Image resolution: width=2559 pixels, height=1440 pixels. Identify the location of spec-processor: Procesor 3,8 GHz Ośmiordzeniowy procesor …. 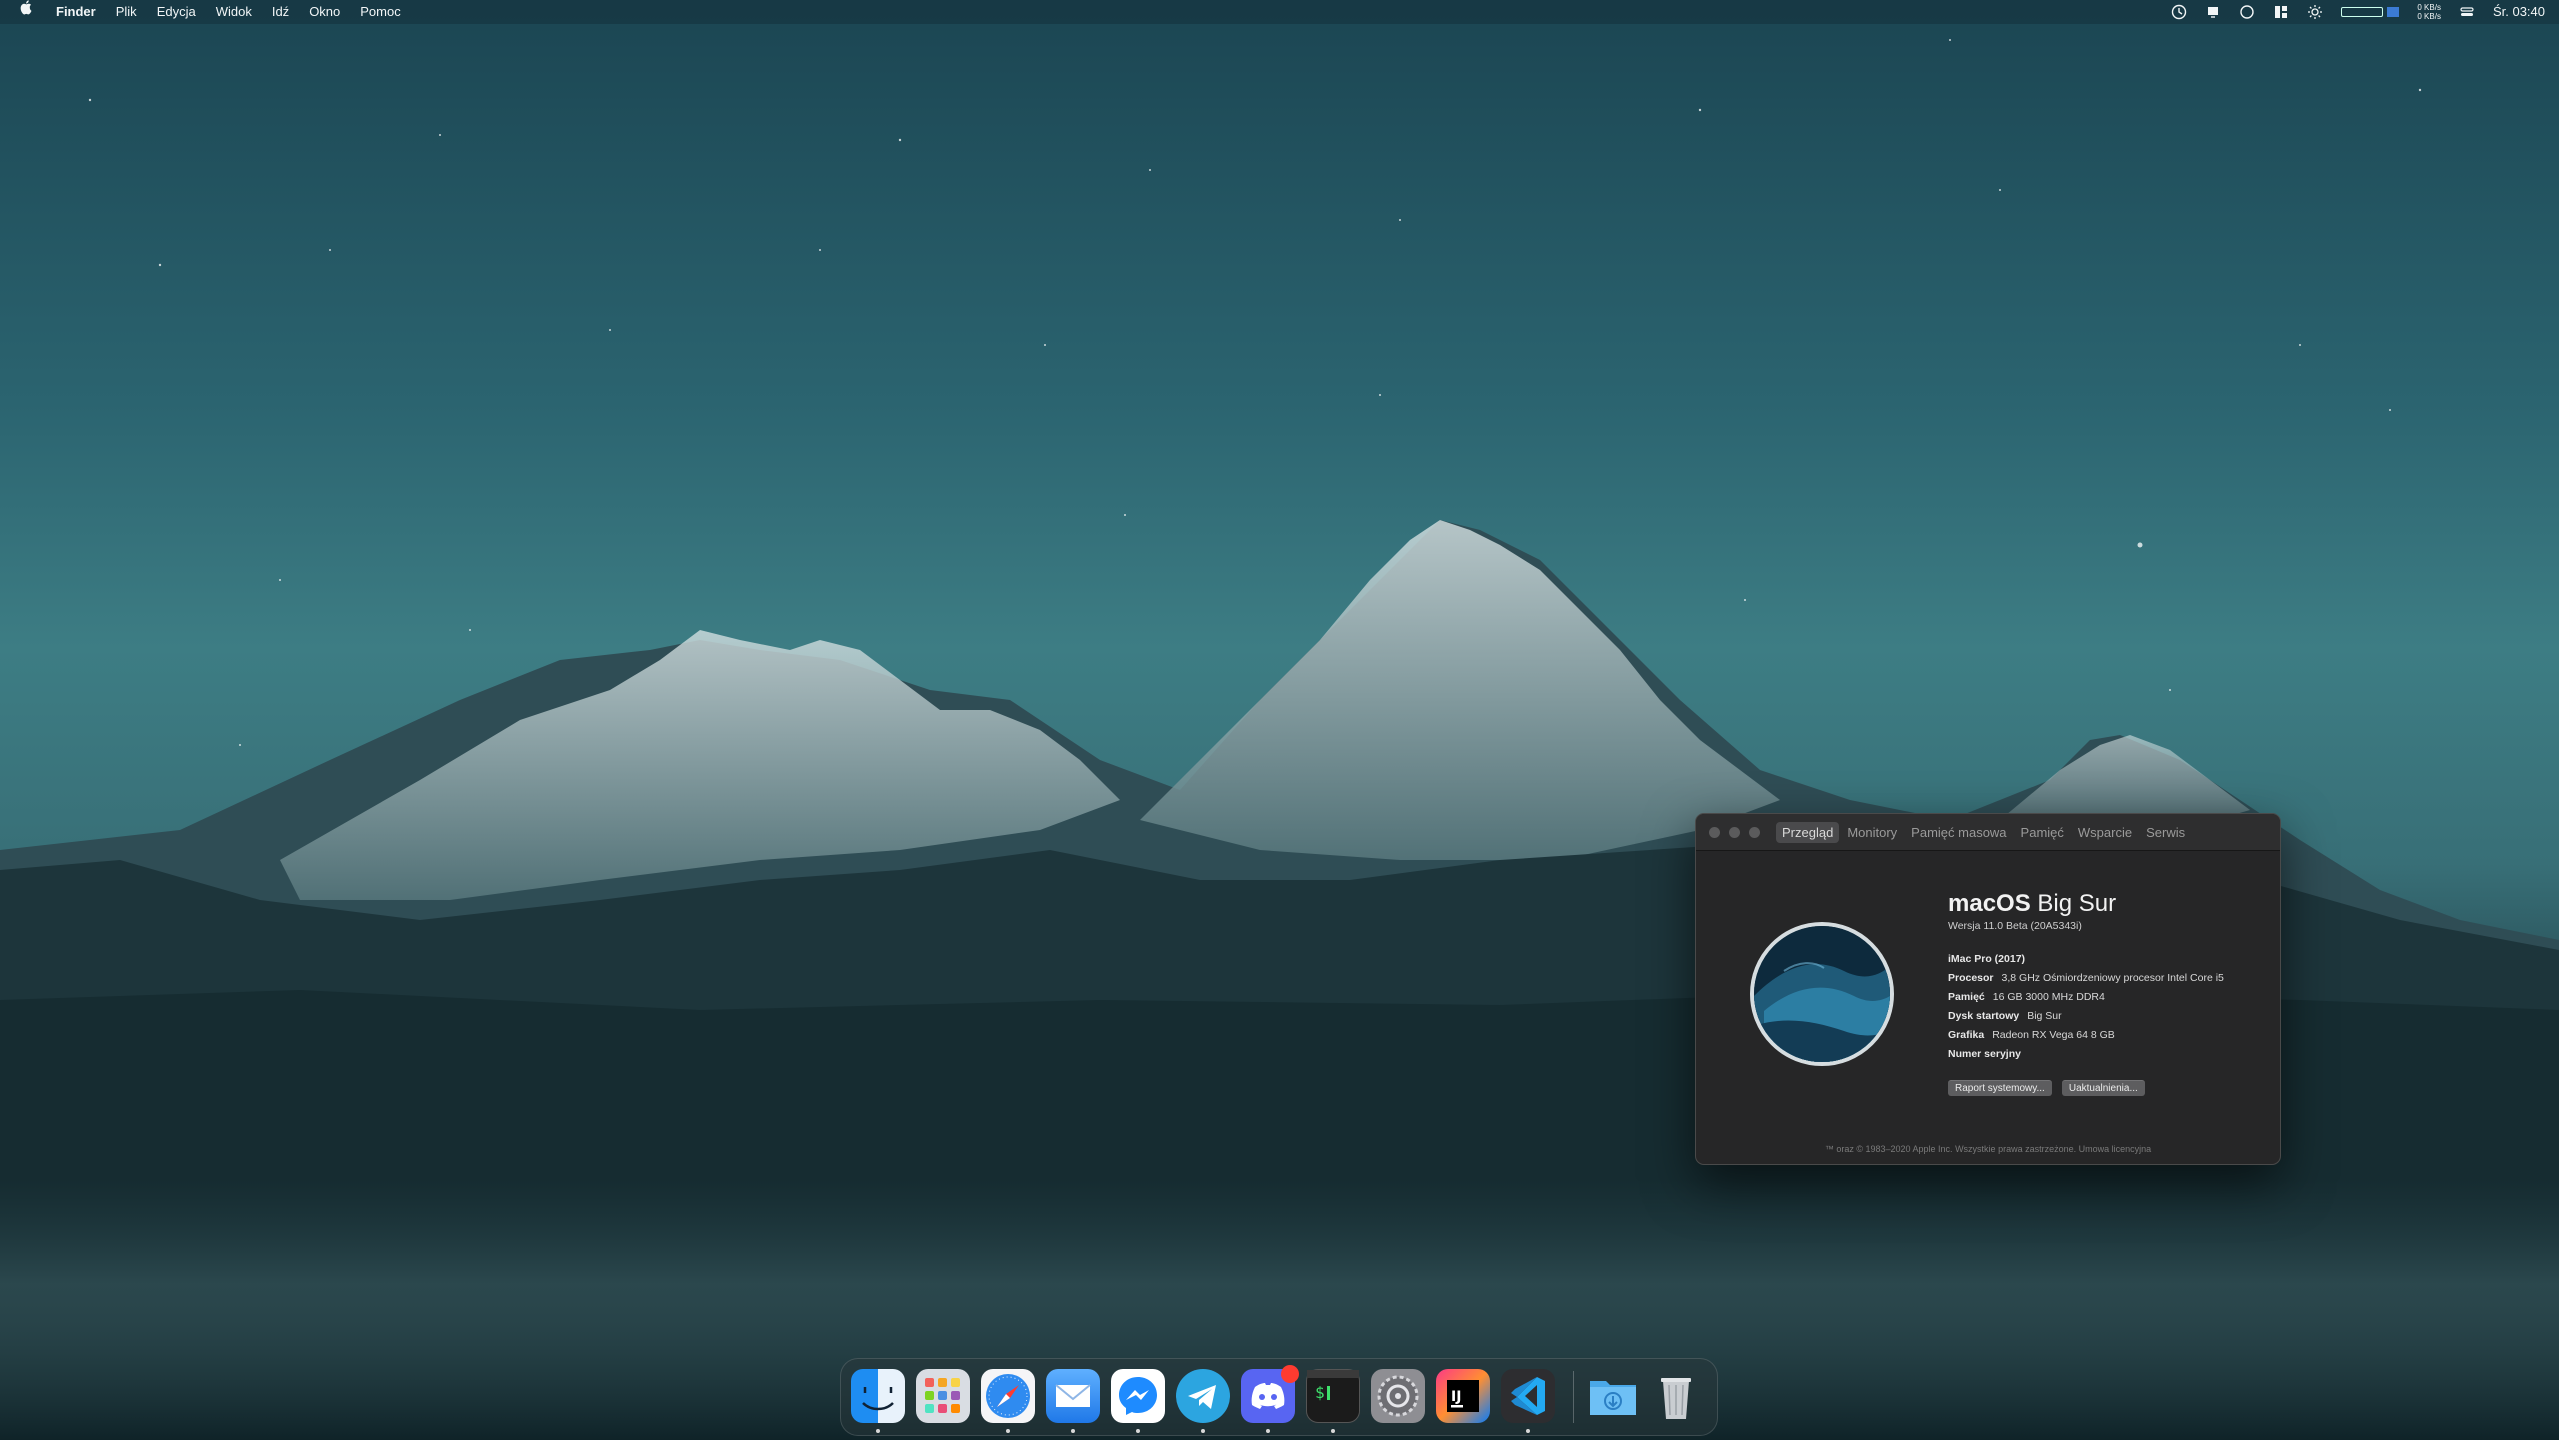
(2086, 978).